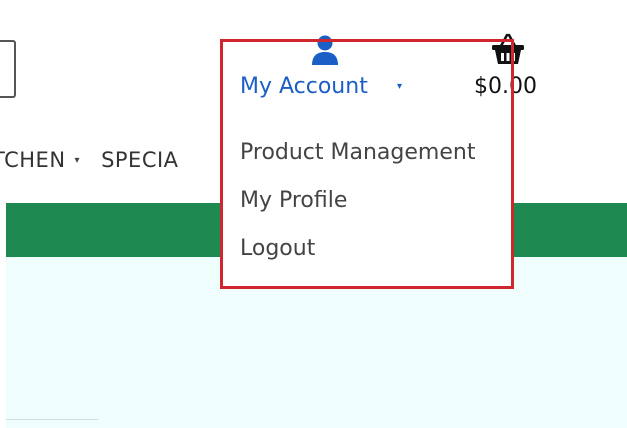 The image size is (627, 428). I want to click on cart-total: $0.00, so click(505, 86).